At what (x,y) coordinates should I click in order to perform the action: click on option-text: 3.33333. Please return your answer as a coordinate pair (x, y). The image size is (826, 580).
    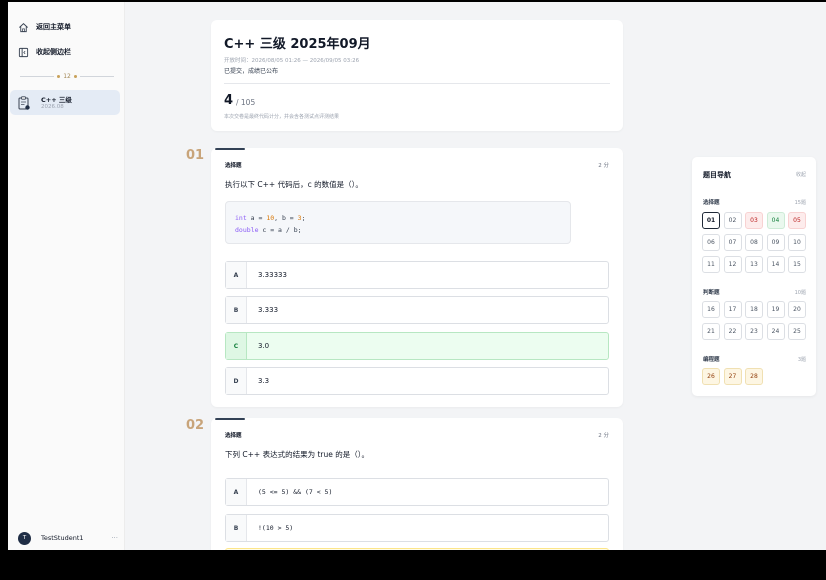
    Looking at the image, I should click on (272, 275).